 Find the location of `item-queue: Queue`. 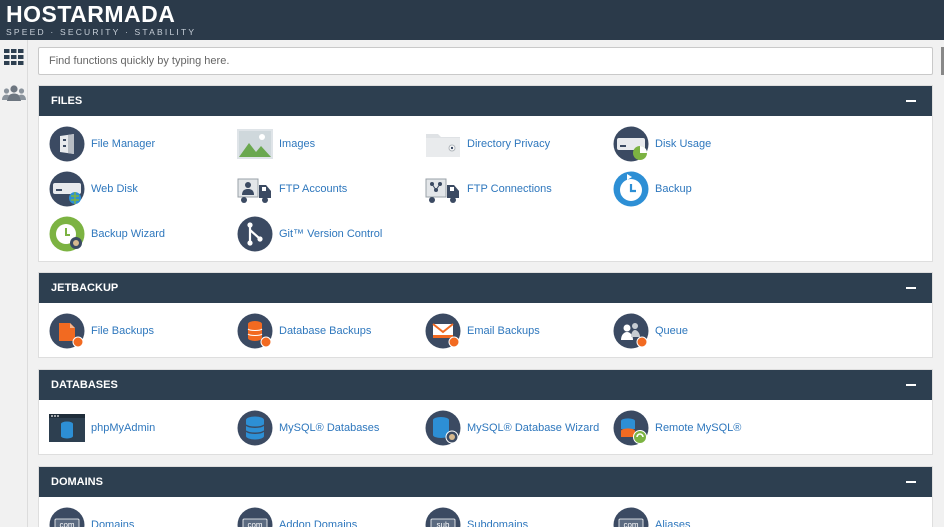

item-queue: Queue is located at coordinates (705, 331).